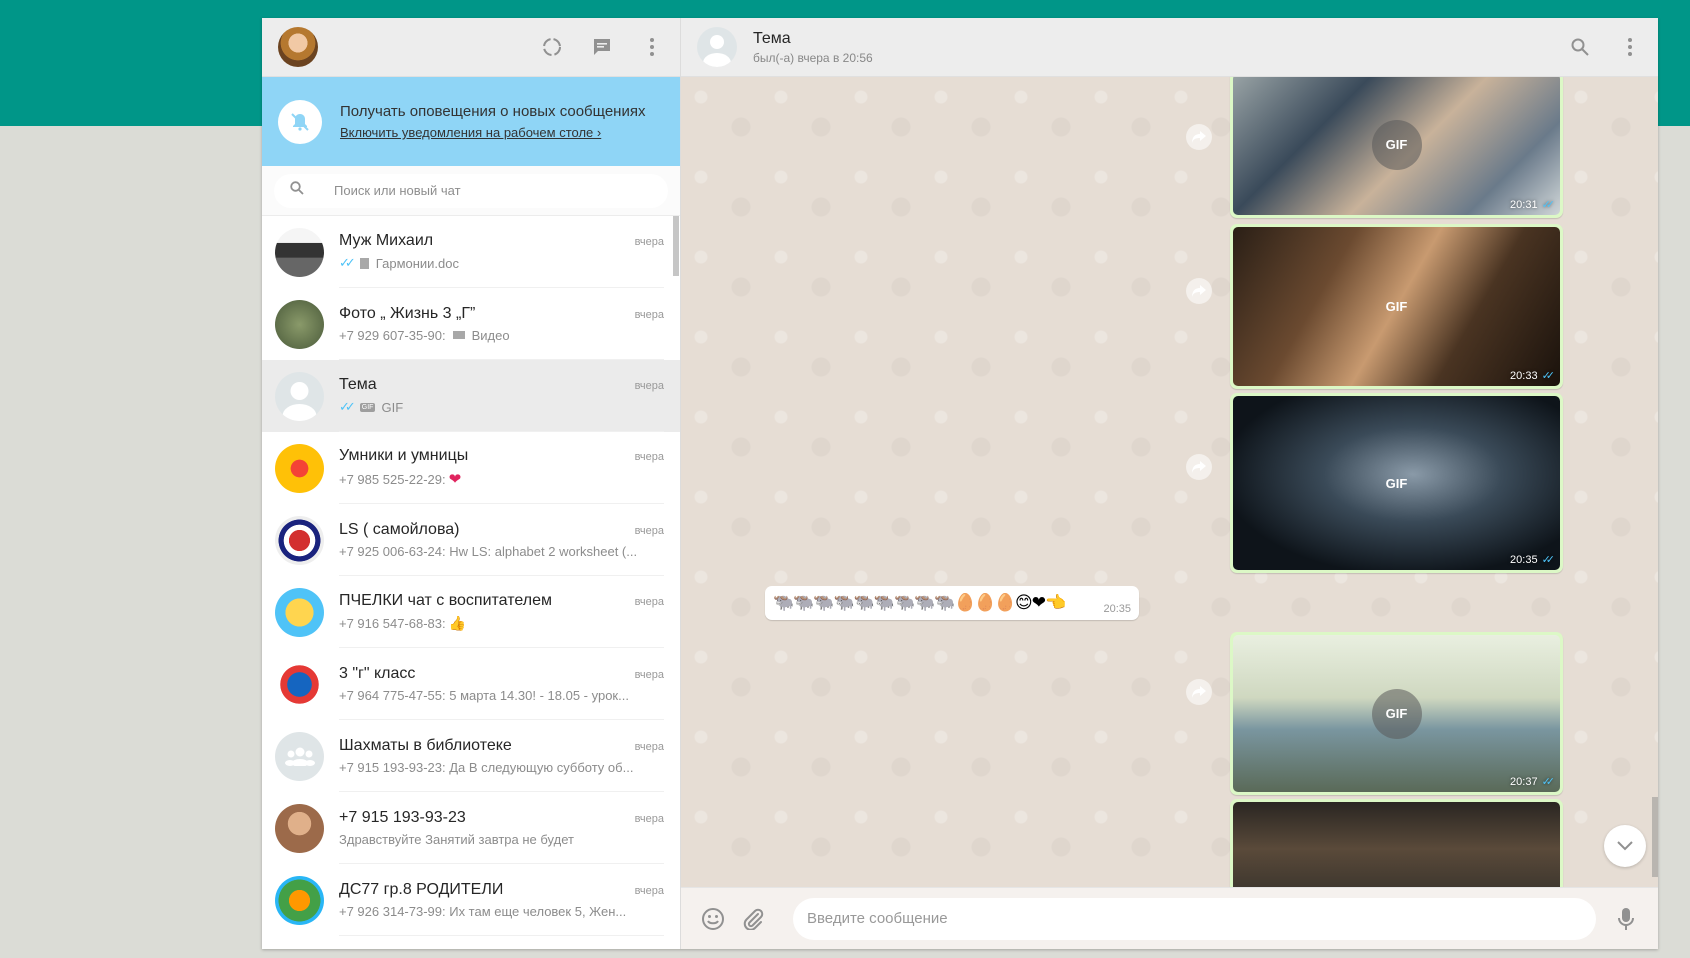 Image resolution: width=1690 pixels, height=958 pixels. Describe the element at coordinates (471, 468) in the screenshot. I see `chat-item-umniki: Умники и умницы вчера +7 985 525-22-29: ❤` at that location.